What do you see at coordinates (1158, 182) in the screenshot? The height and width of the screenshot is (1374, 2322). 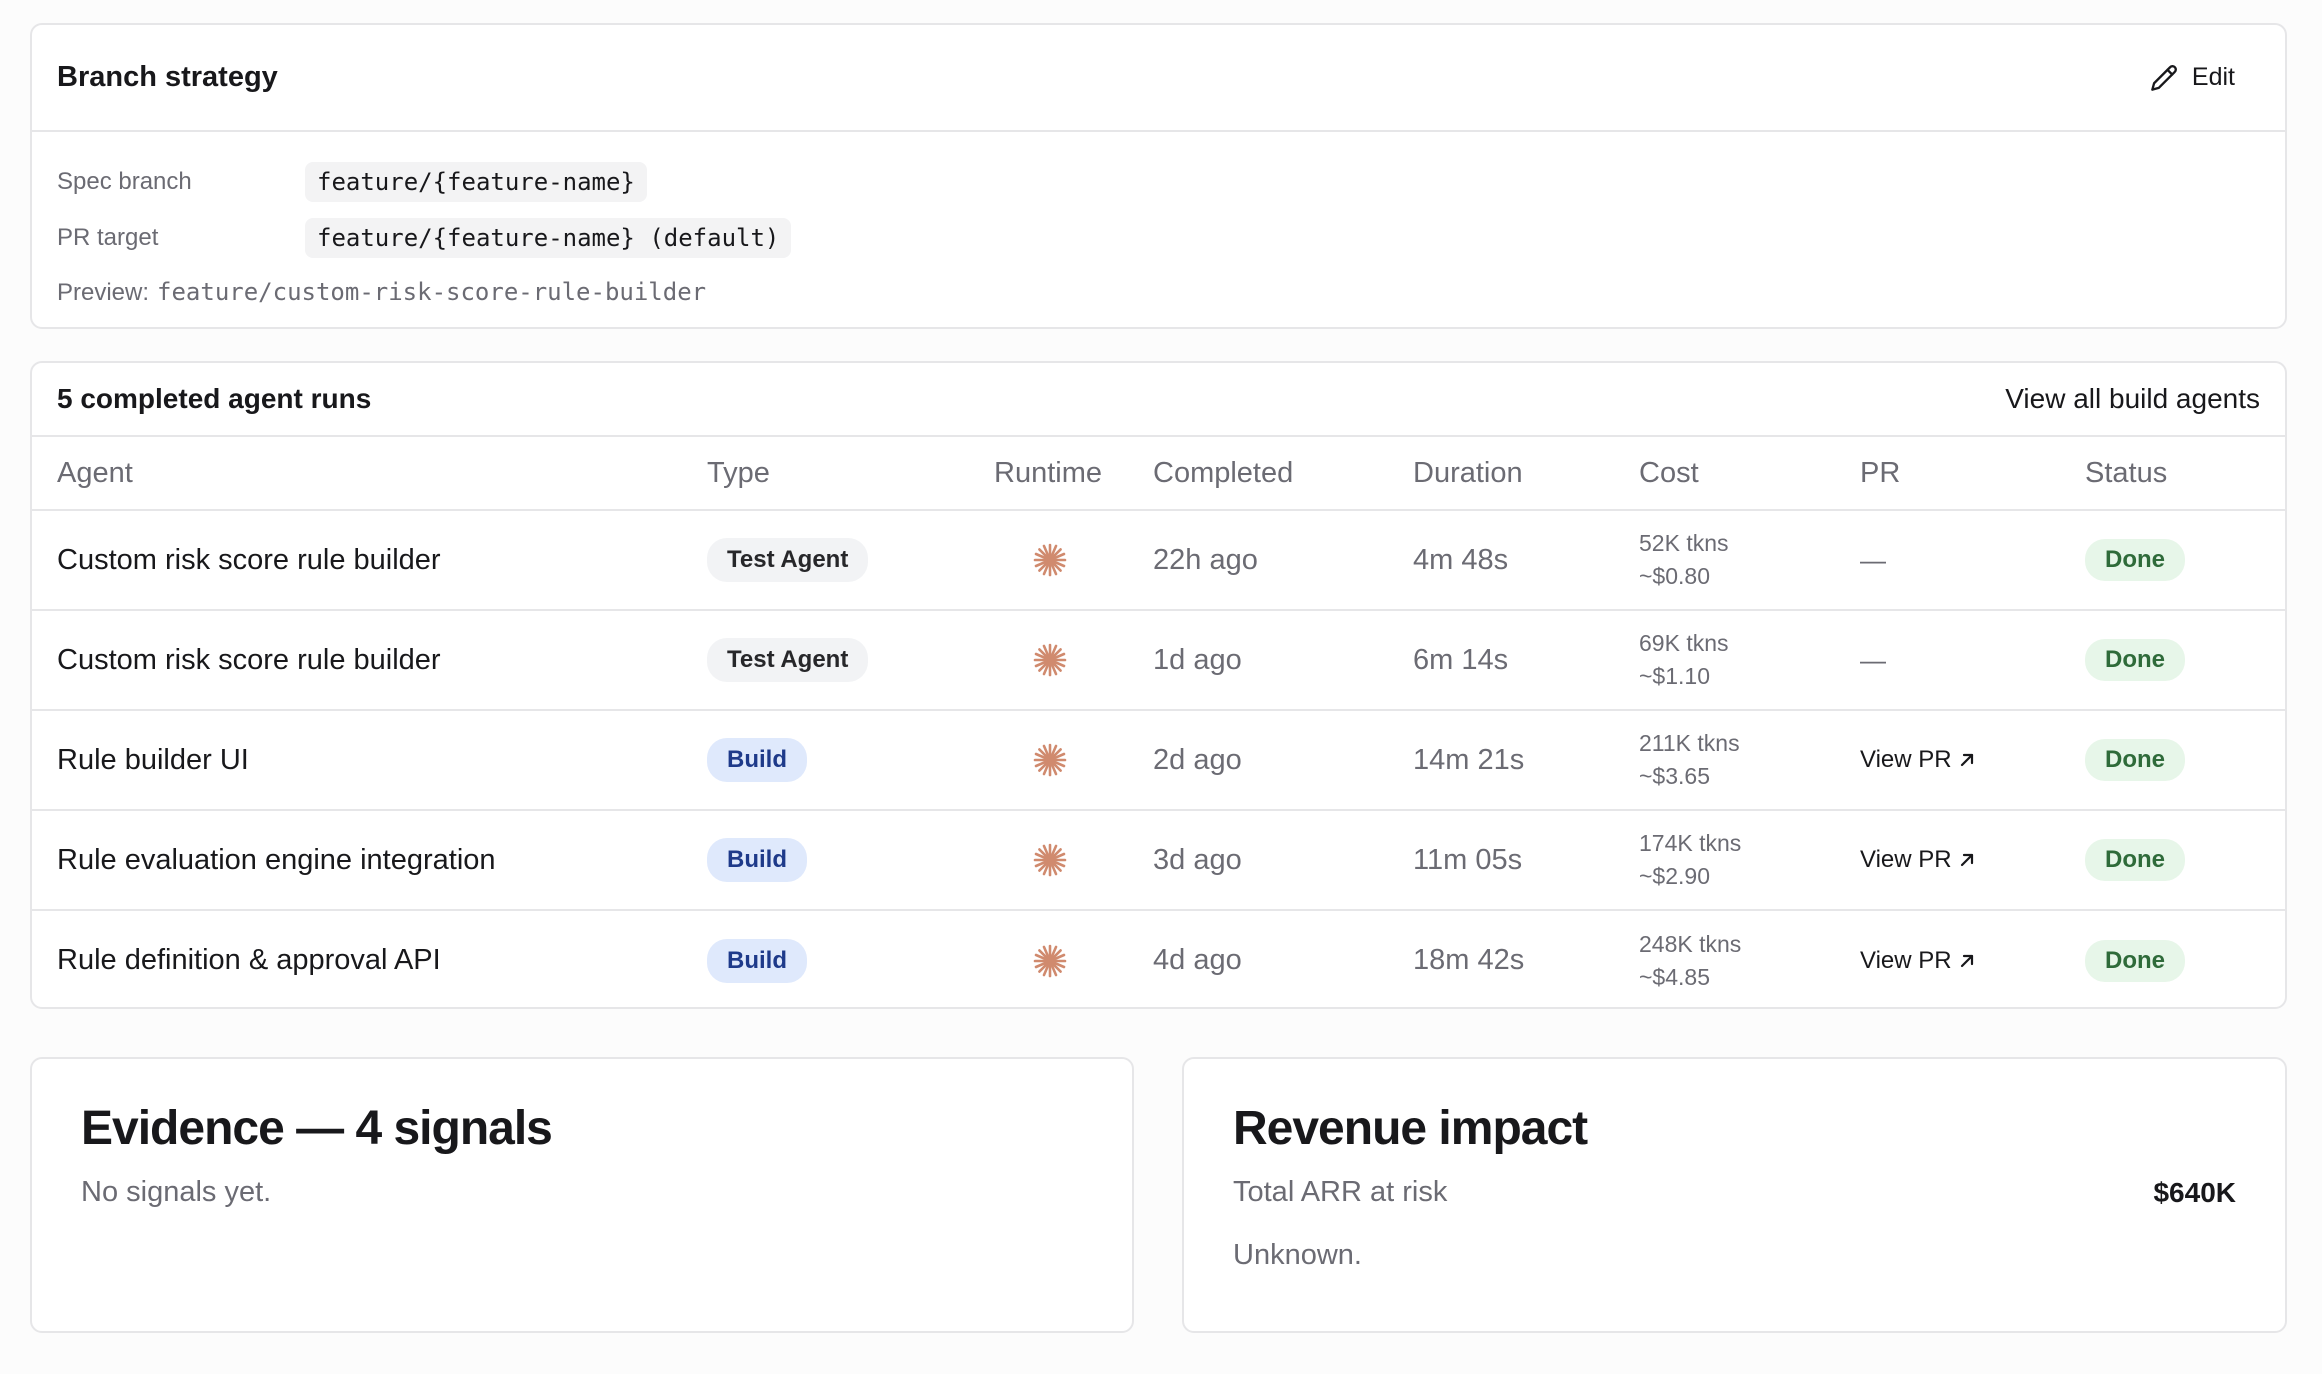 I see `spec-branch-row: Spec branch feature/{feature-name}` at bounding box center [1158, 182].